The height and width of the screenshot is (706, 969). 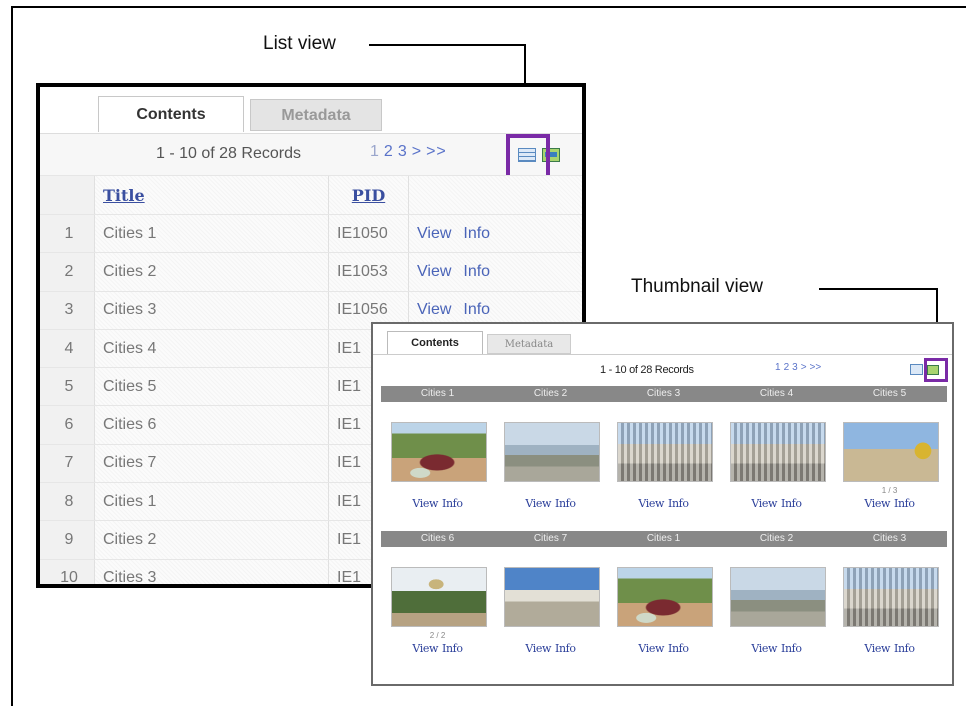 I want to click on row-number: 9, so click(x=67, y=540).